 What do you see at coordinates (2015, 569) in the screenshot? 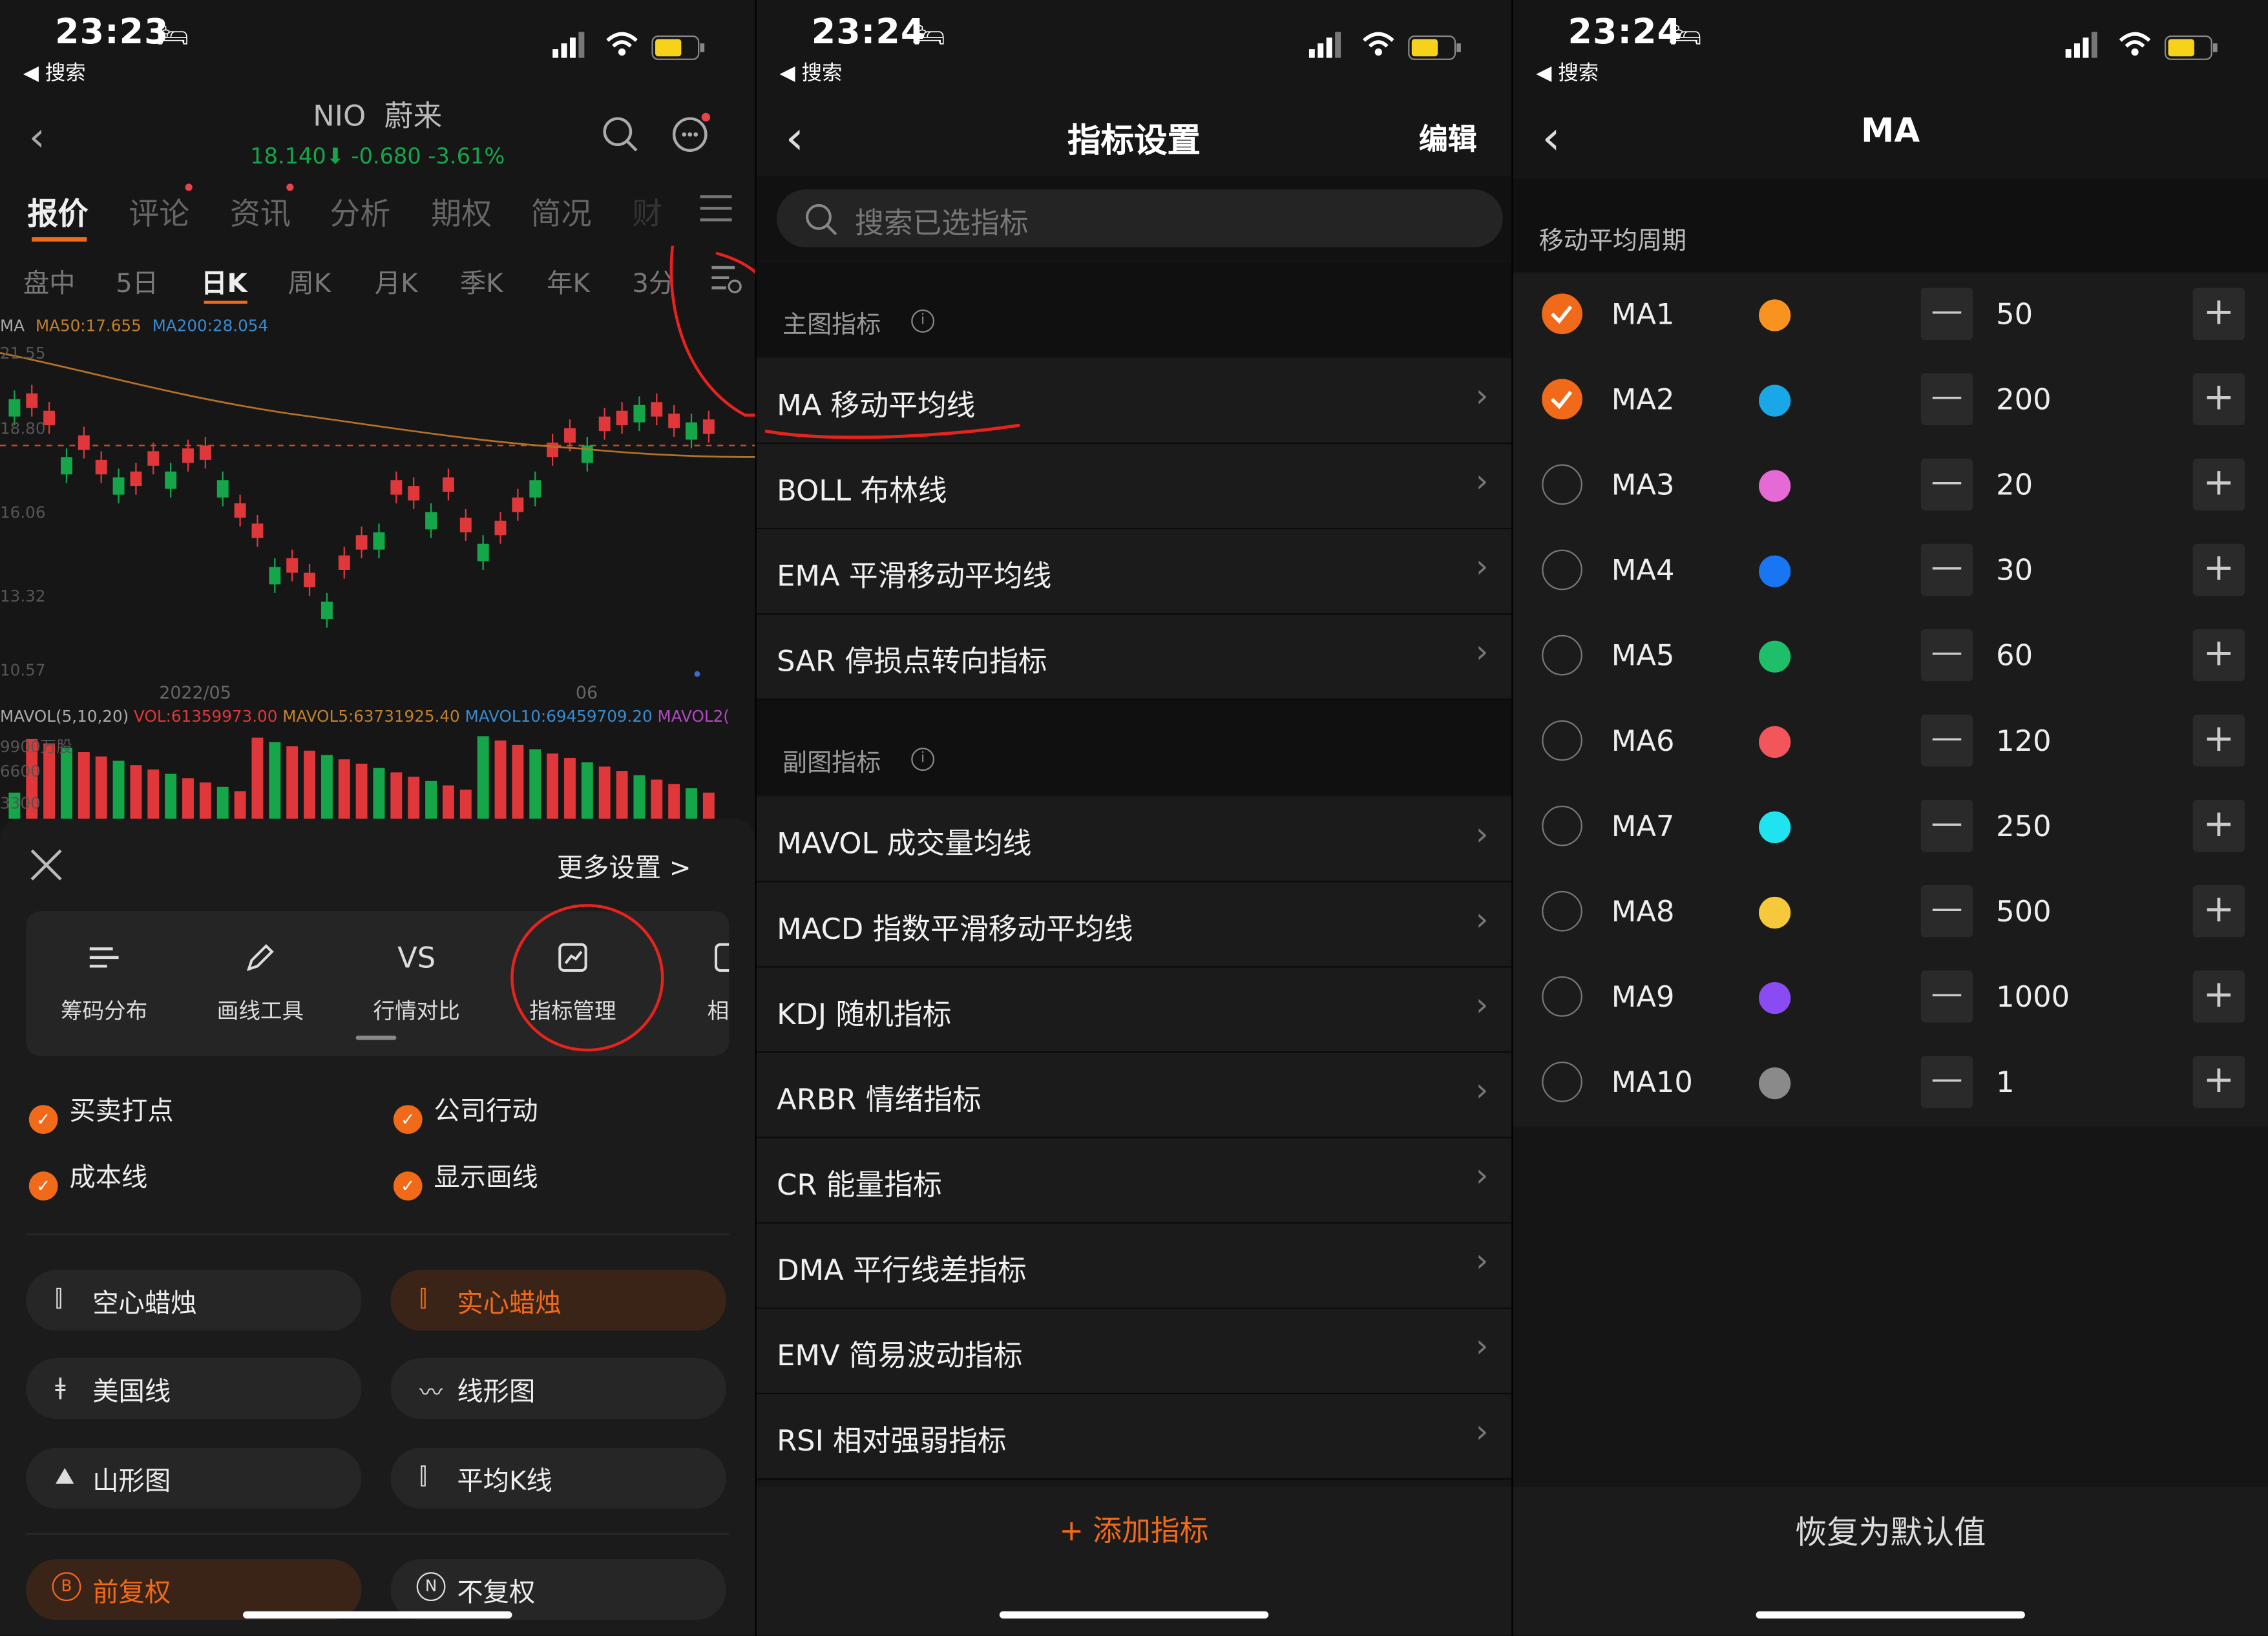
I see `ma-period-value: 30` at bounding box center [2015, 569].